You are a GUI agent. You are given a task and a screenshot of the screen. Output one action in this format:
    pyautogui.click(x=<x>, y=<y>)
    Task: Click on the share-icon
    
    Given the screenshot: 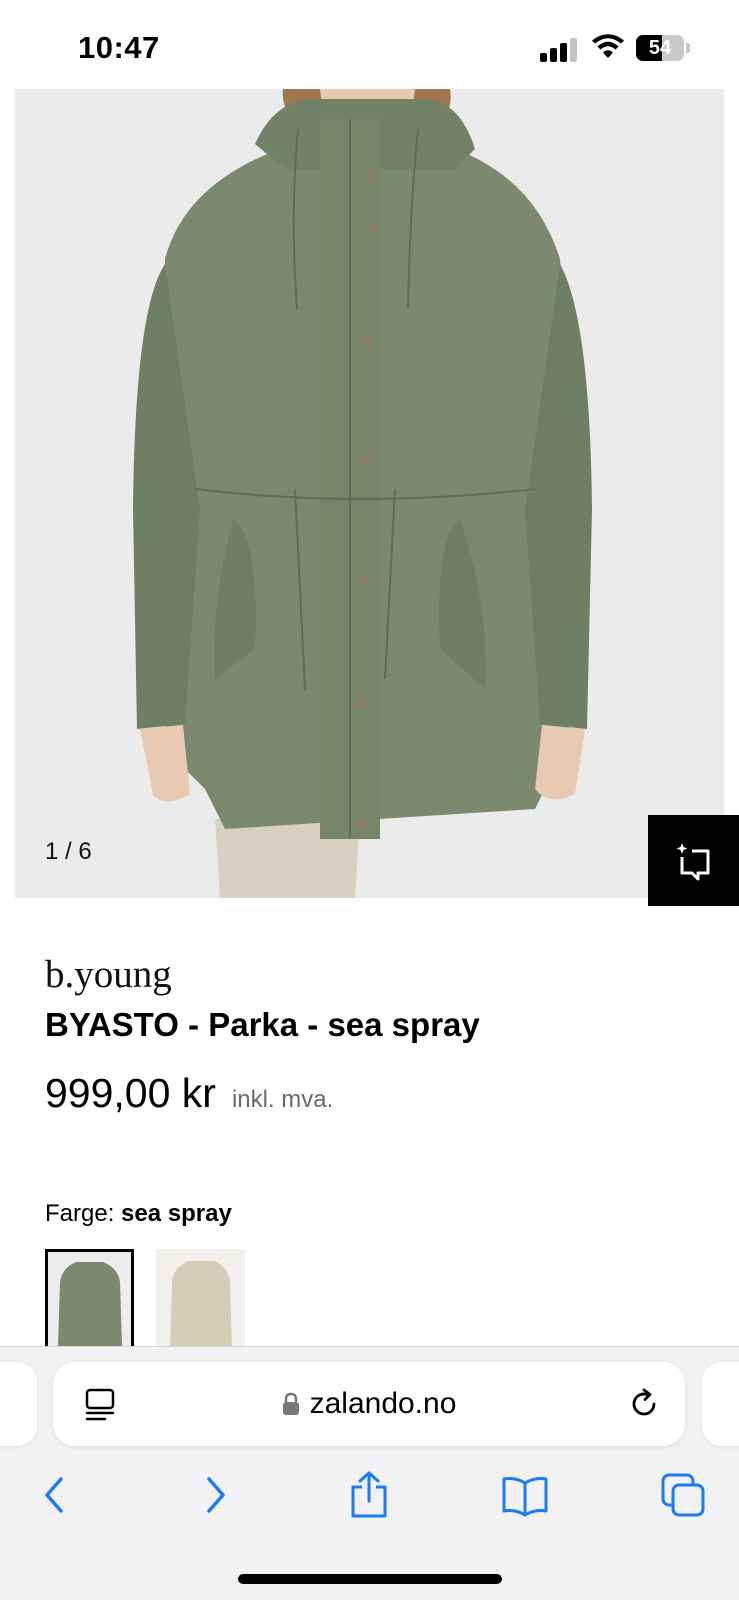 What is the action you would take?
    pyautogui.click(x=369, y=1494)
    